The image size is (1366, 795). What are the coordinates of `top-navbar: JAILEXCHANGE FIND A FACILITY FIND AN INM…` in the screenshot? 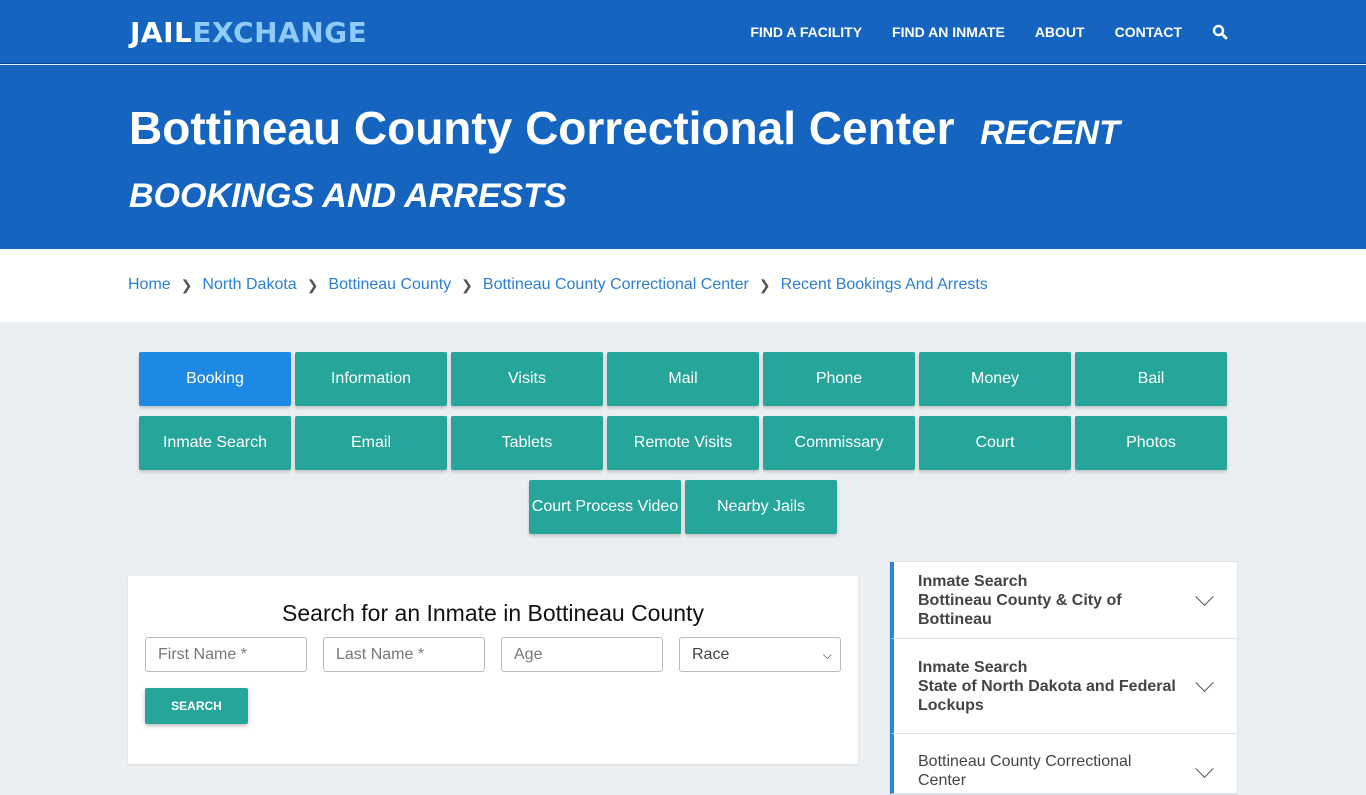 It's located at (683, 32).